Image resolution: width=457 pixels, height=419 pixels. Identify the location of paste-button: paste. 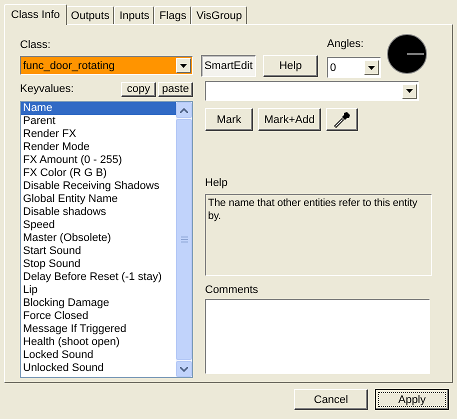
(175, 89).